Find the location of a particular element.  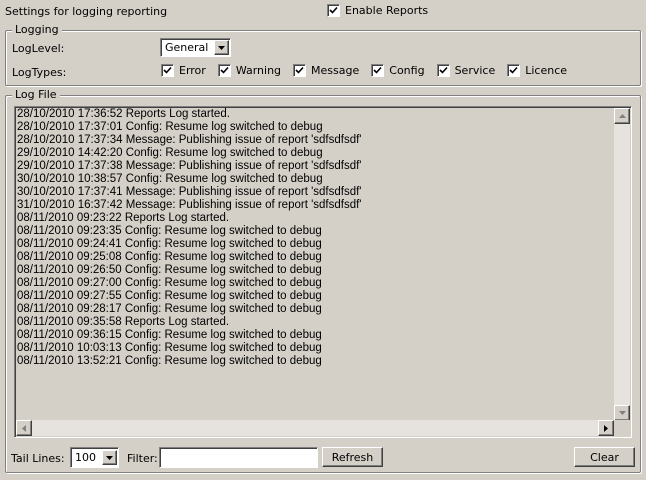

scroll-up-icon is located at coordinates (622, 116).